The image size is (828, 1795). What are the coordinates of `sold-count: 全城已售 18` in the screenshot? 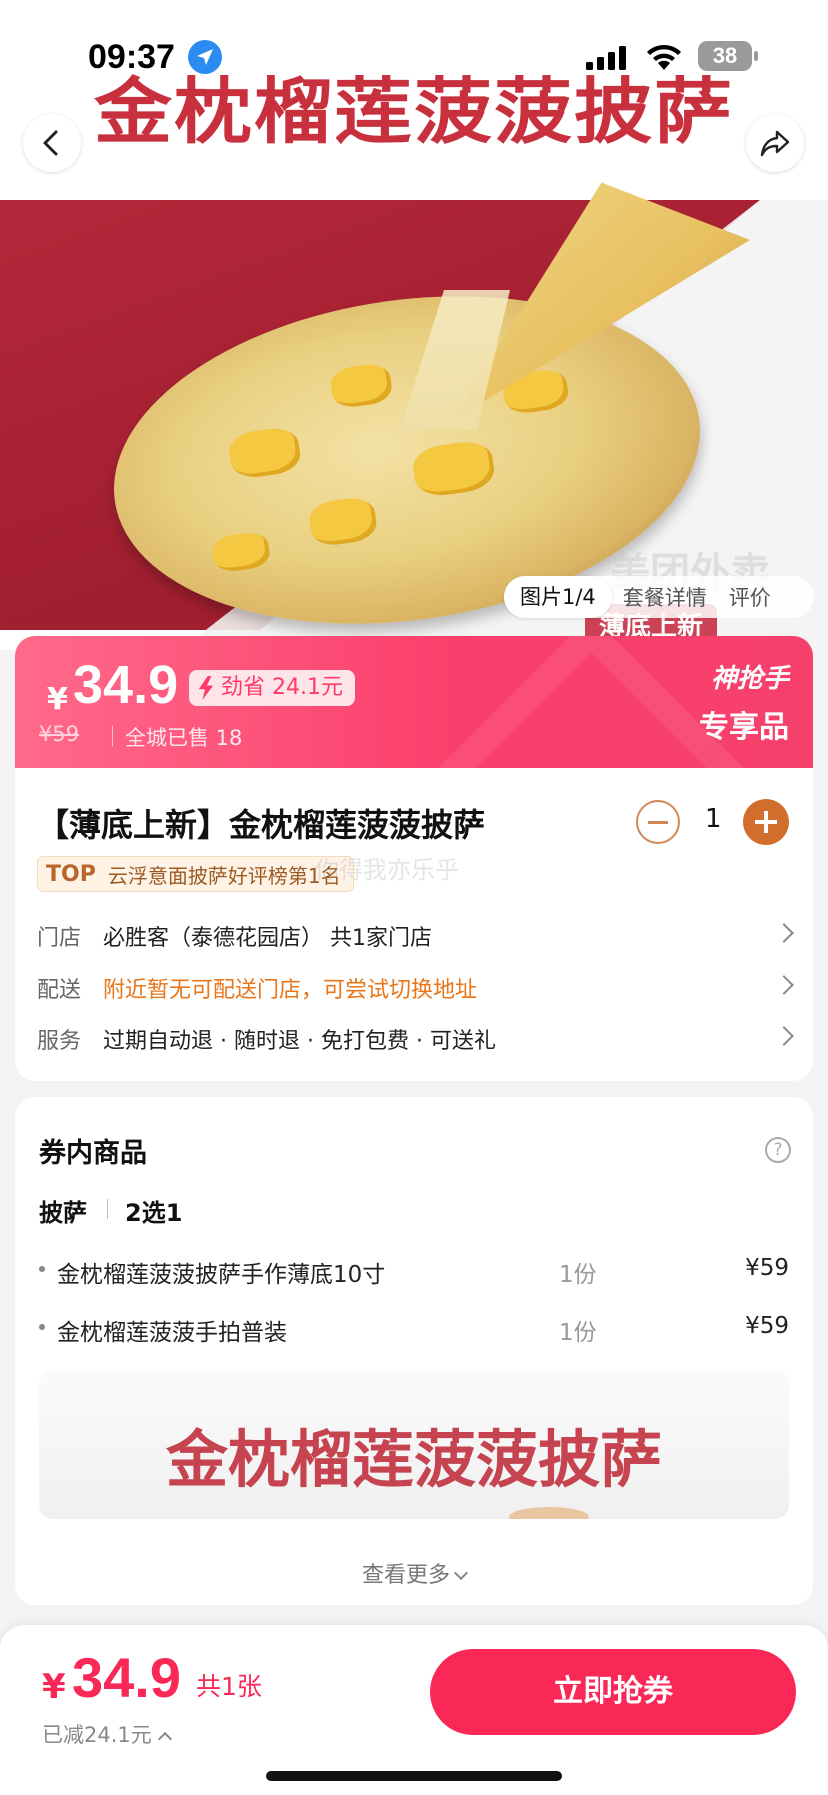 It's located at (184, 738).